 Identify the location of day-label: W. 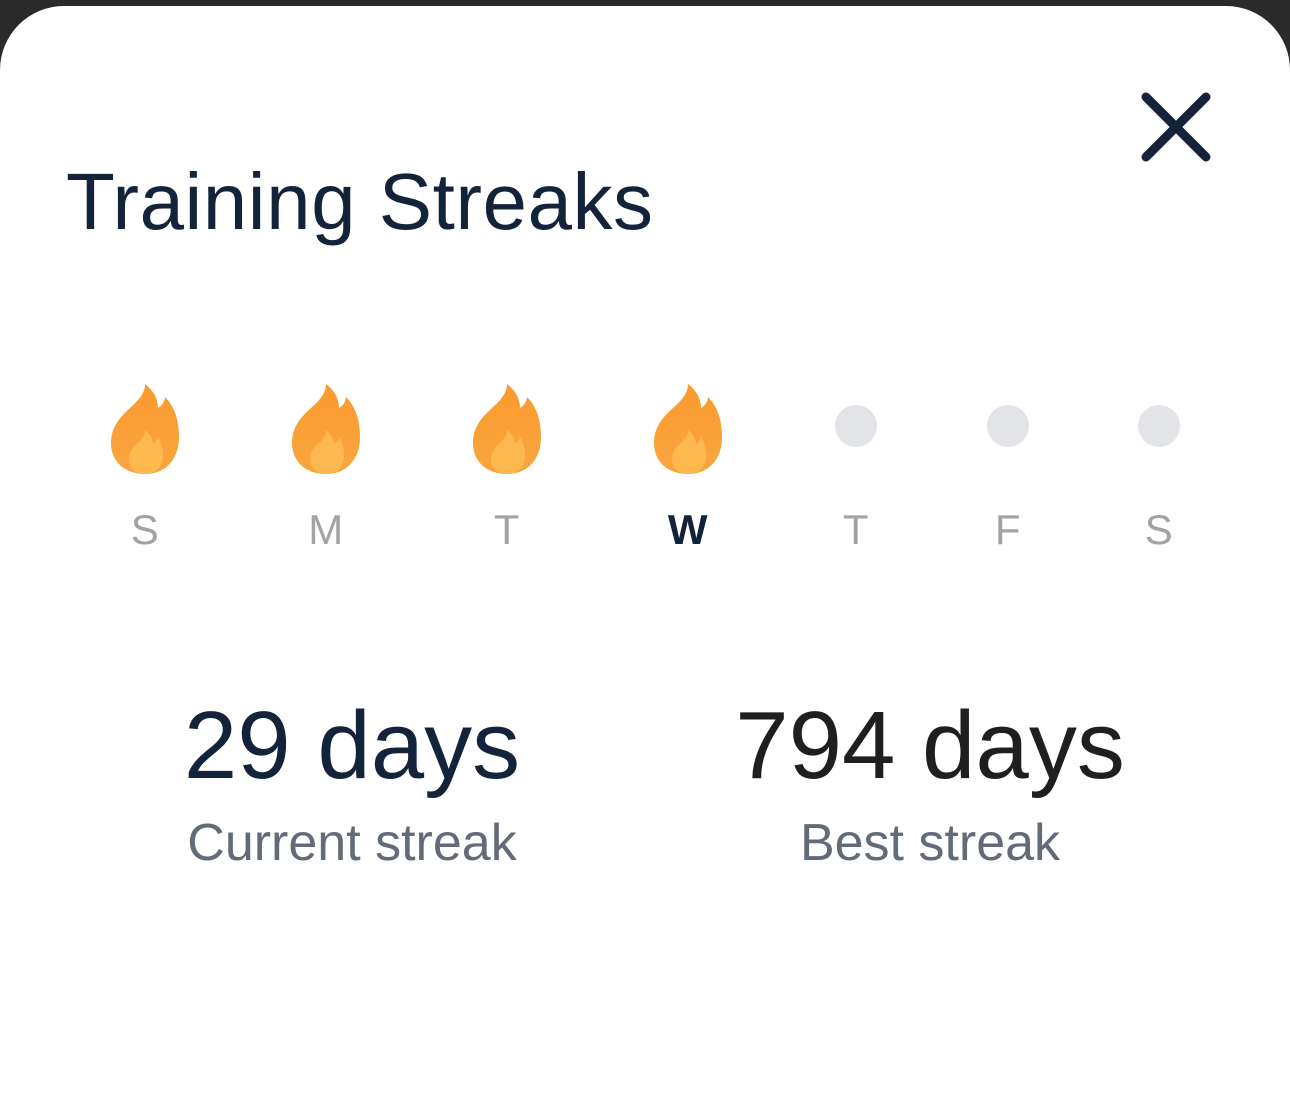
(688, 529).